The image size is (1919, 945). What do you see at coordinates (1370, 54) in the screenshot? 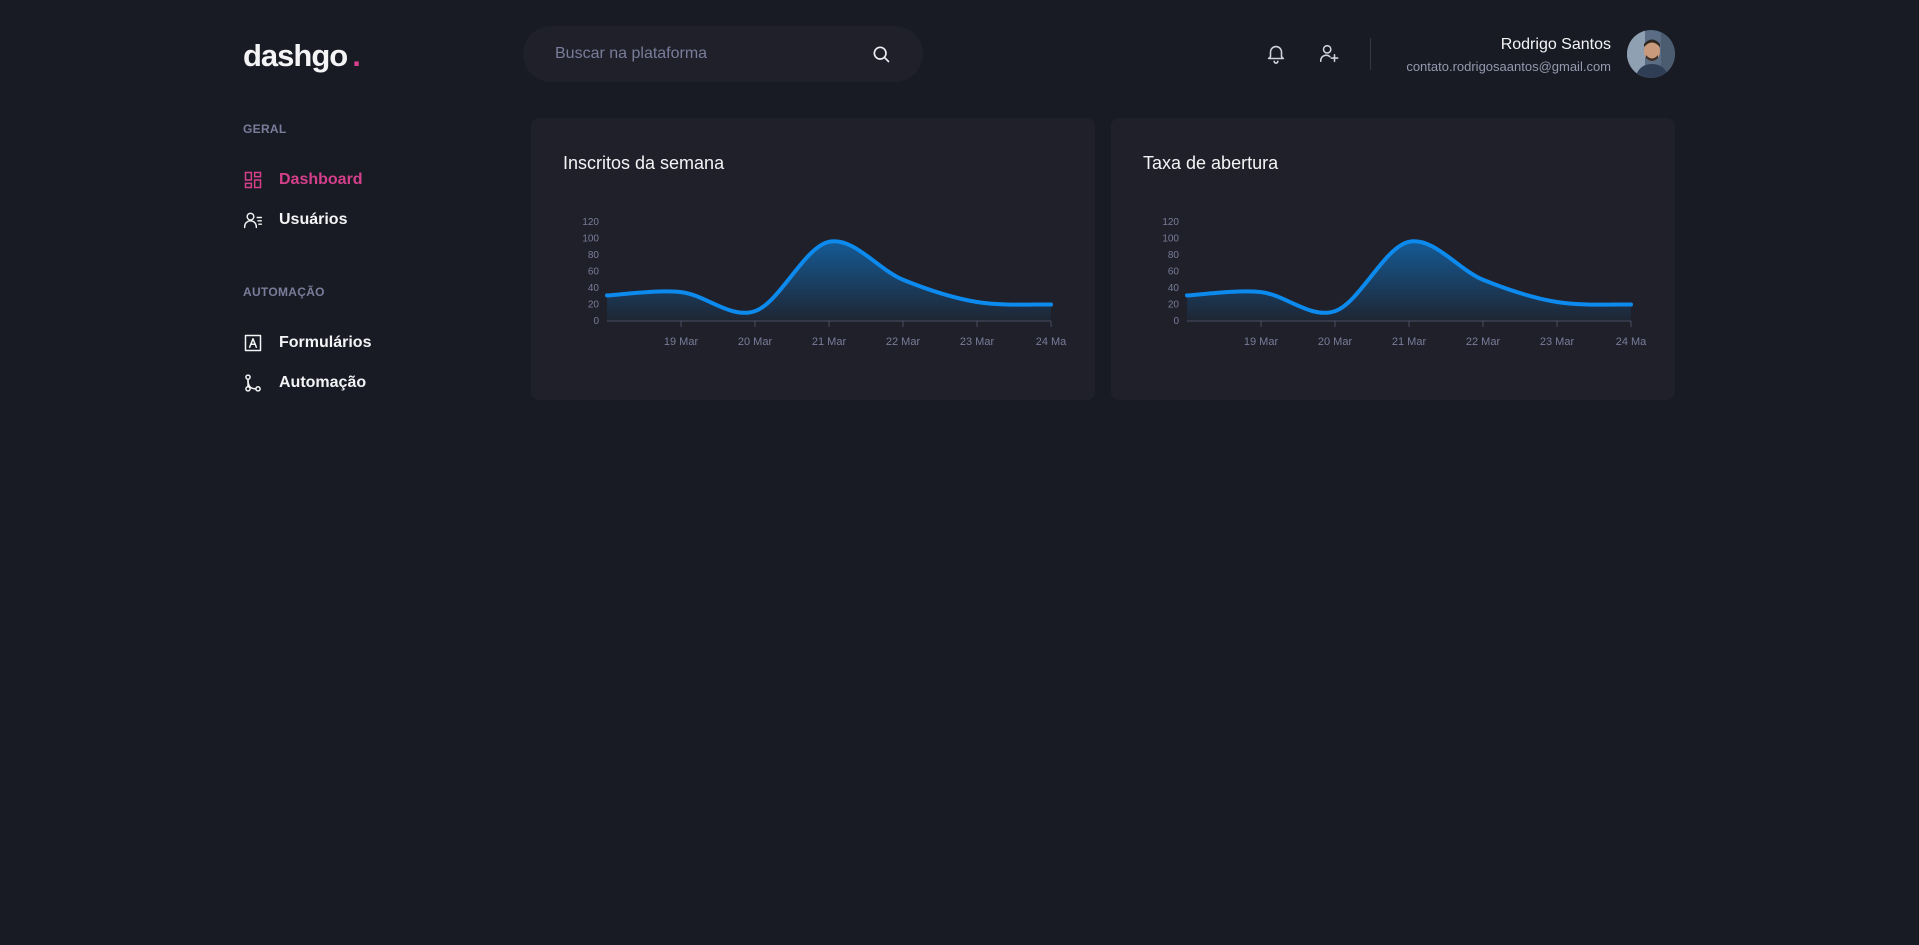
I see `header-divider` at bounding box center [1370, 54].